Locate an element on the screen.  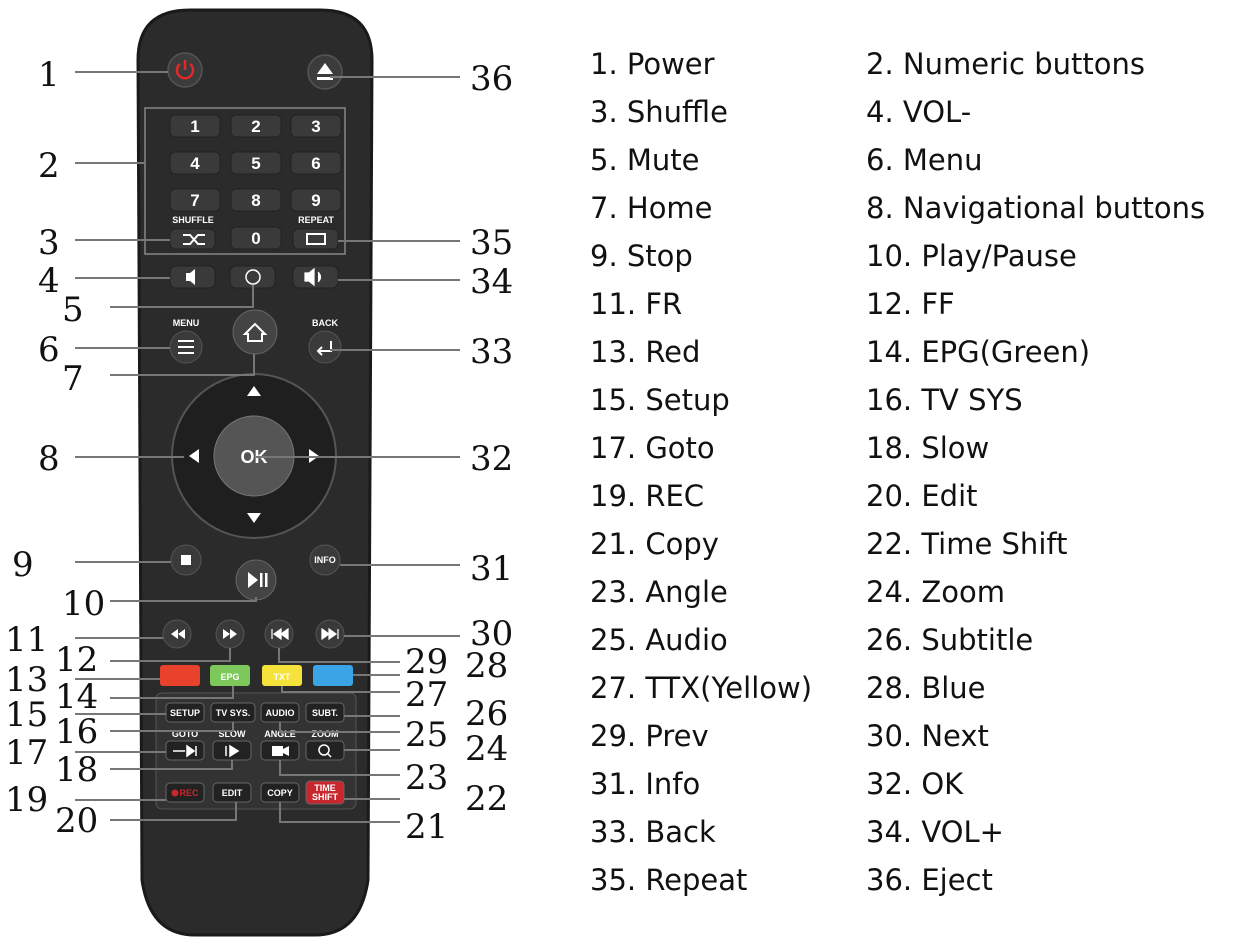
repeat-button is located at coordinates (315, 239).